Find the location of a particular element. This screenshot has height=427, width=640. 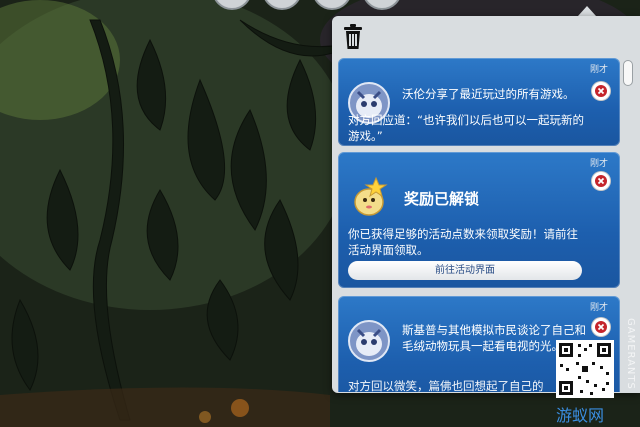

notification-text-response: 对方回以微笑，篇佛也回想起了自己的 is located at coordinates (446, 385).